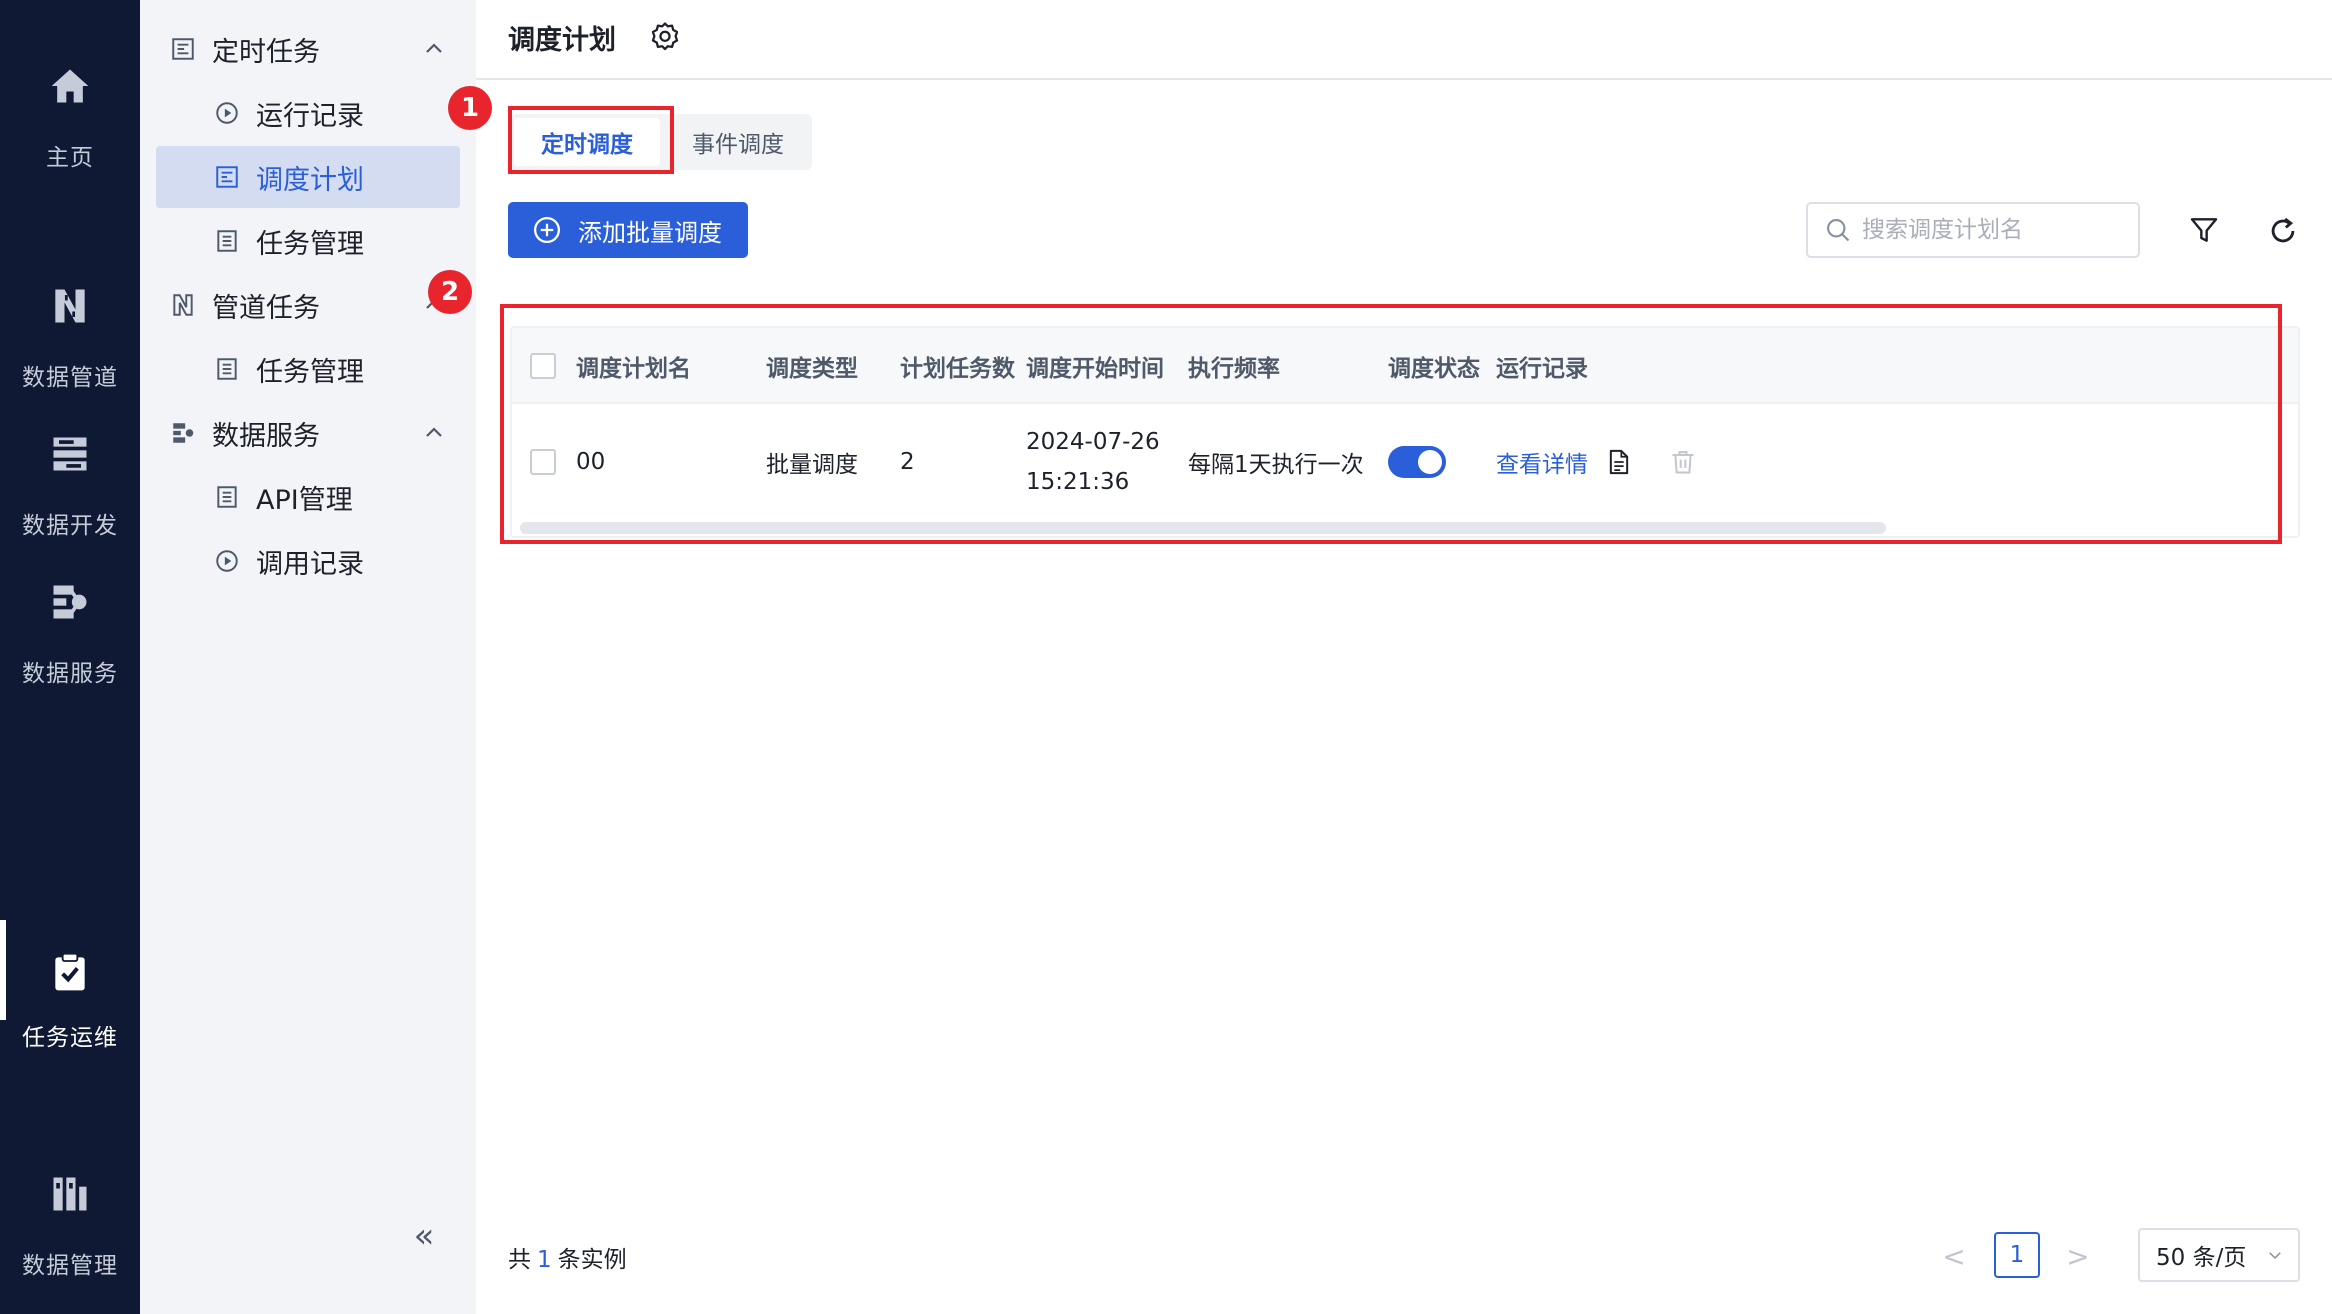 The image size is (2332, 1314). I want to click on menu-item-task-manage: 任务管理, so click(308, 241).